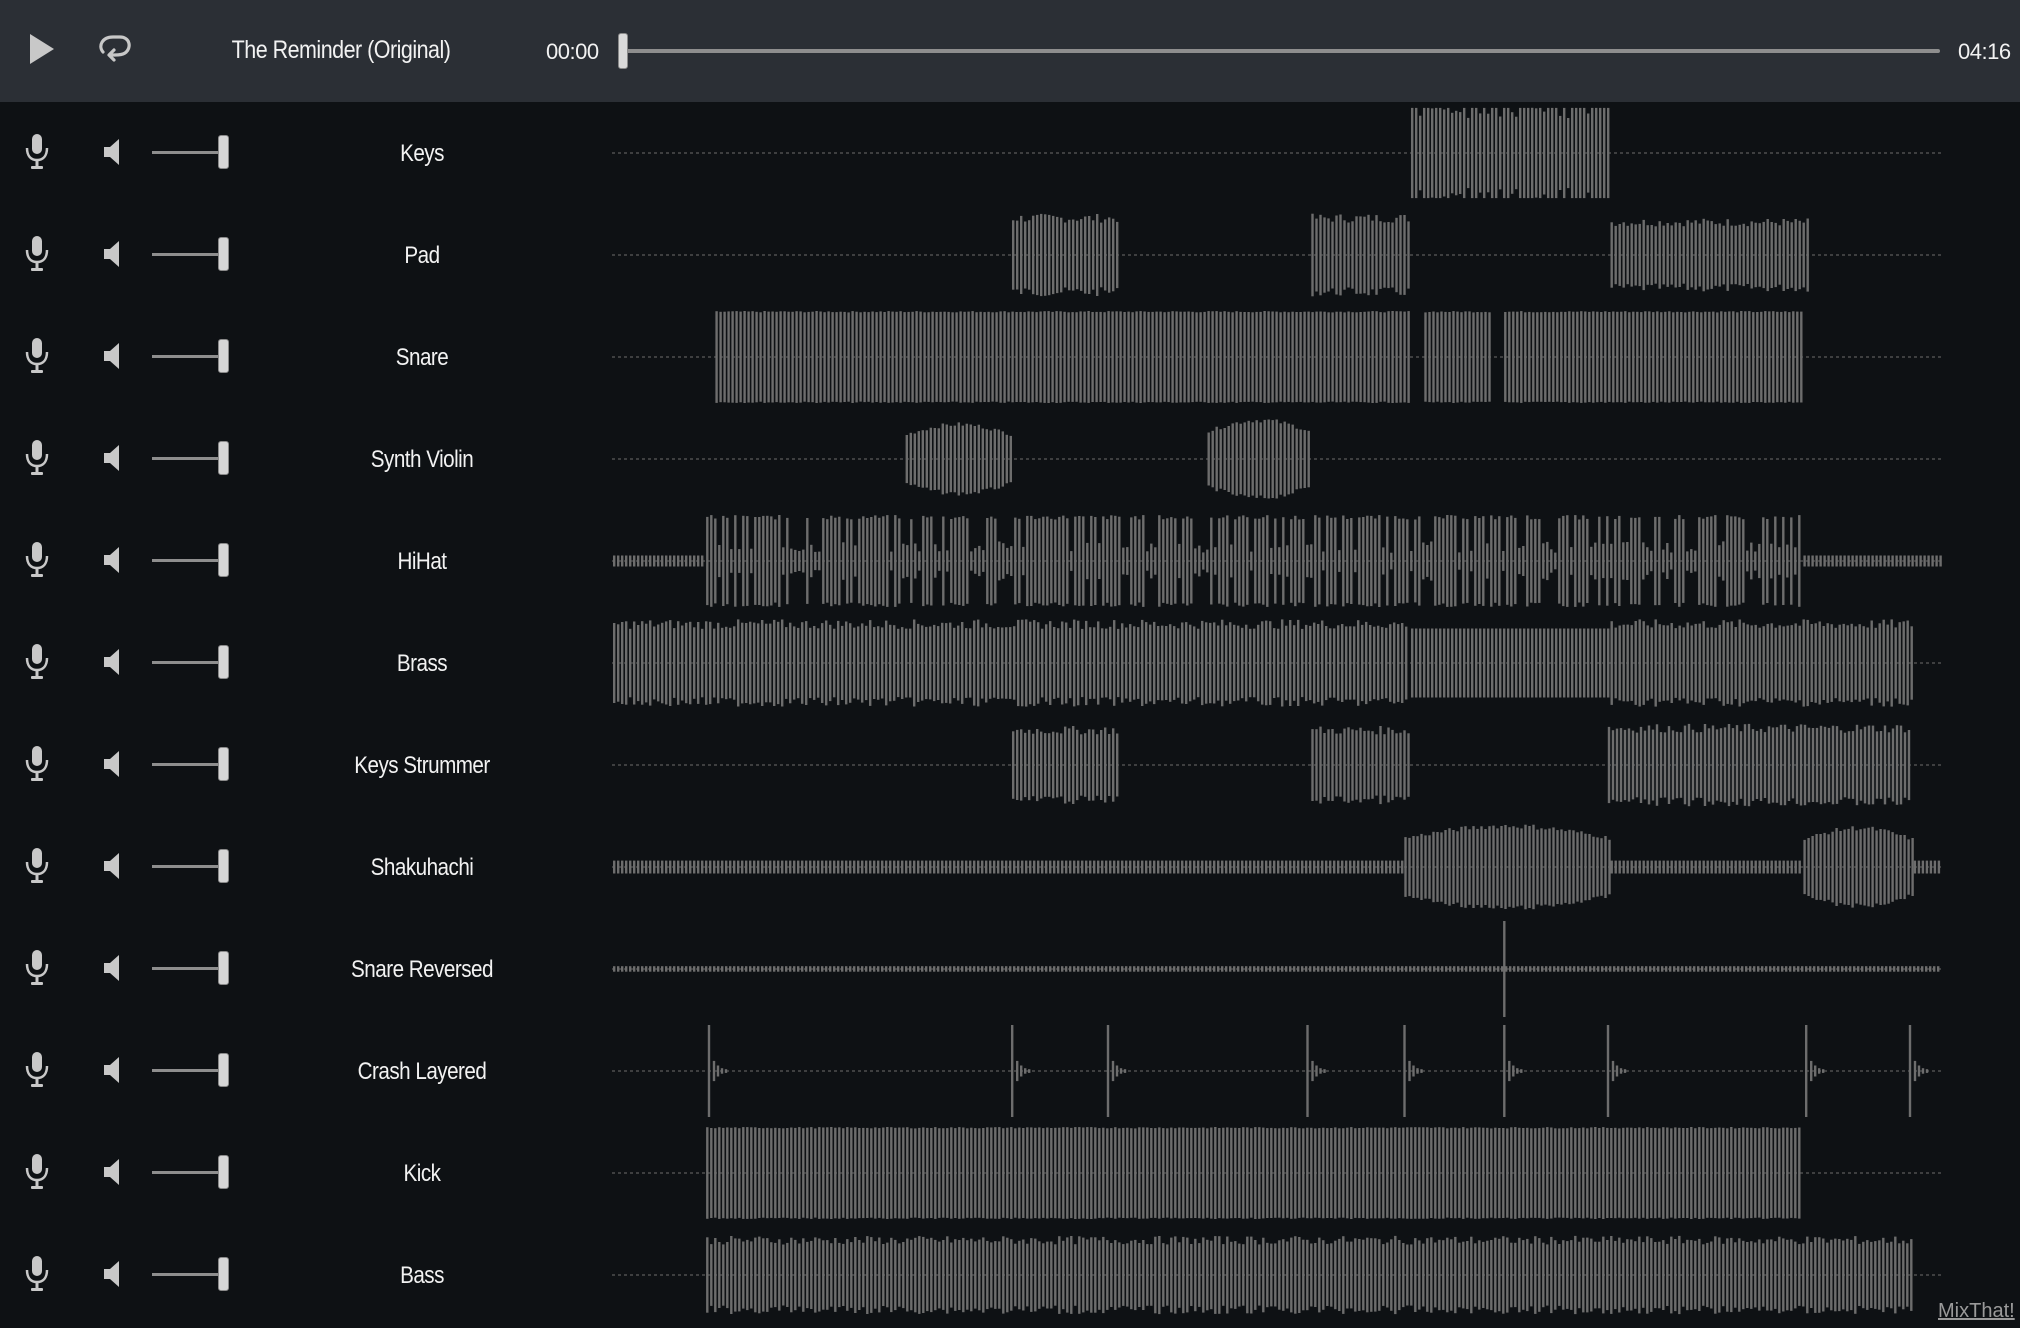 This screenshot has width=2020, height=1328. I want to click on play-icon, so click(41, 49).